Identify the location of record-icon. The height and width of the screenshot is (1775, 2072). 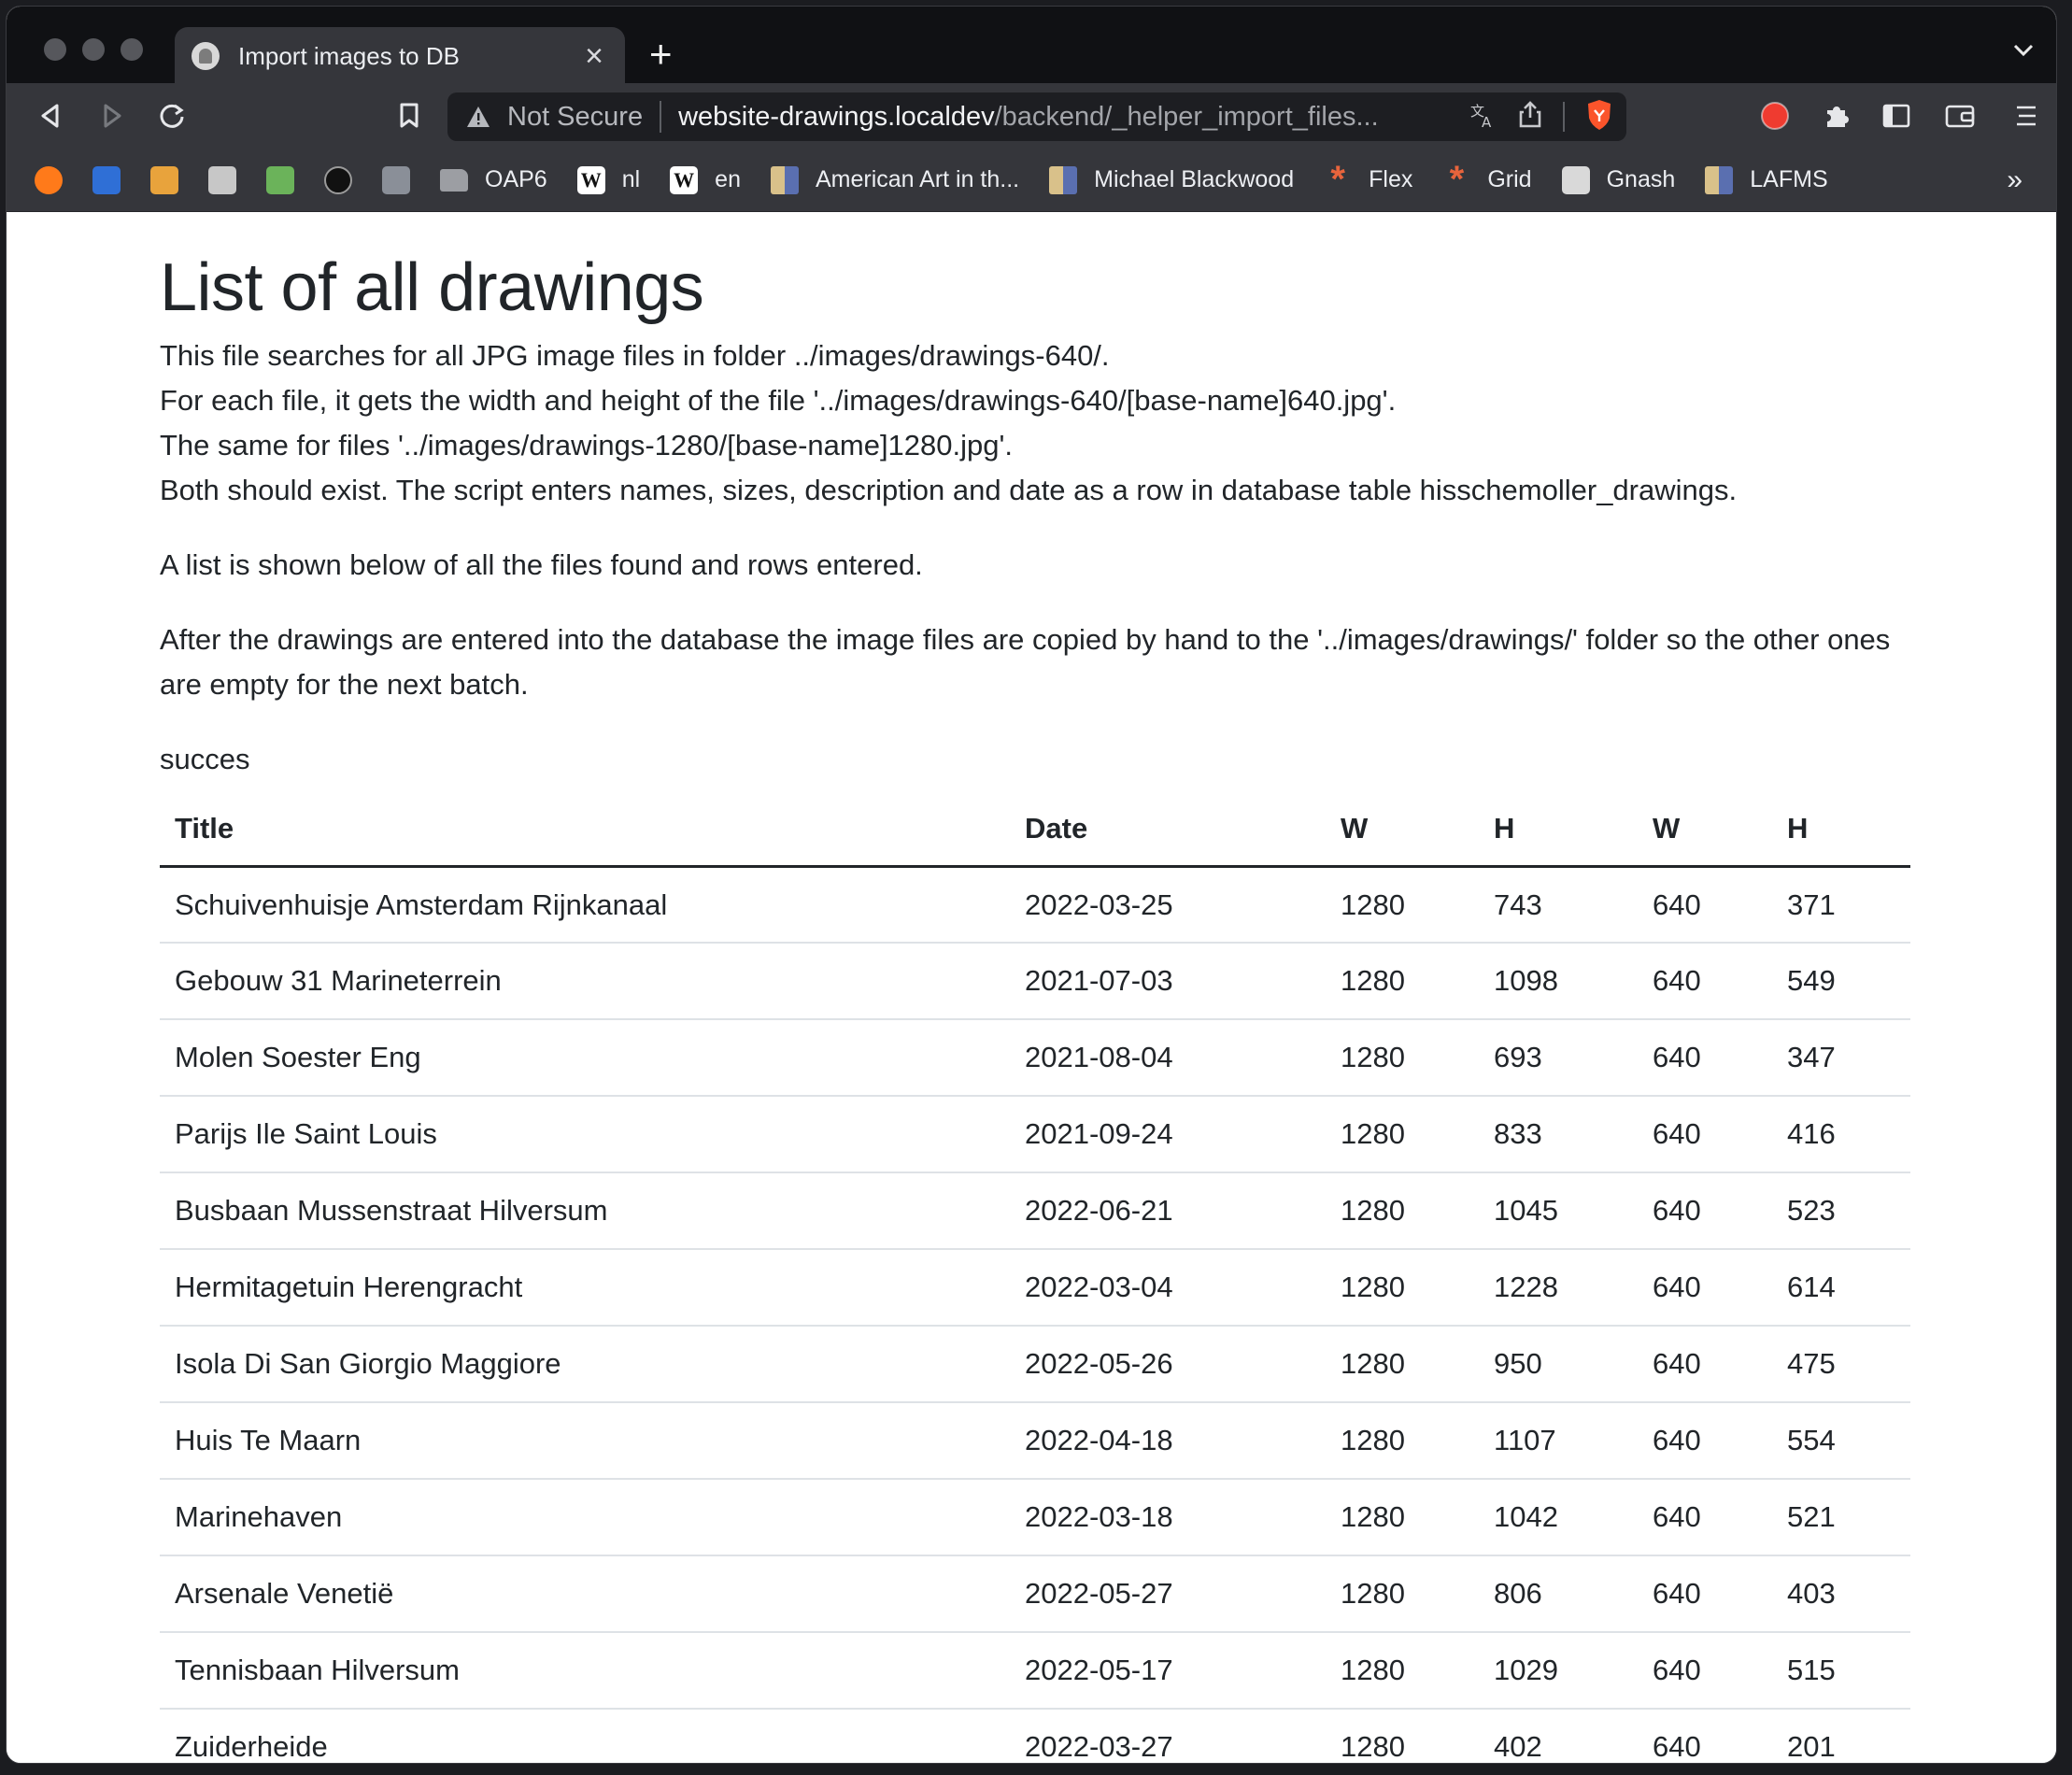
(1775, 116).